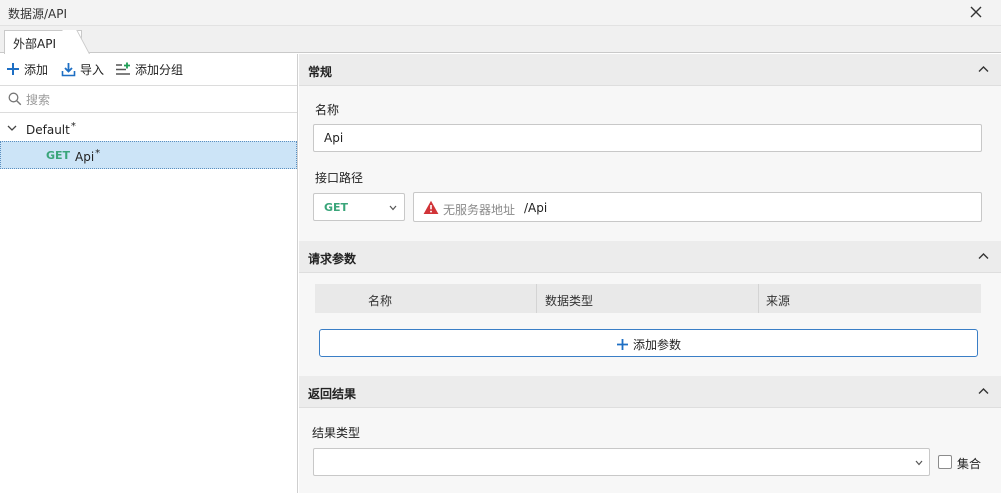 This screenshot has height=493, width=1001. What do you see at coordinates (969, 463) in the screenshot?
I see `collection-label: 集合` at bounding box center [969, 463].